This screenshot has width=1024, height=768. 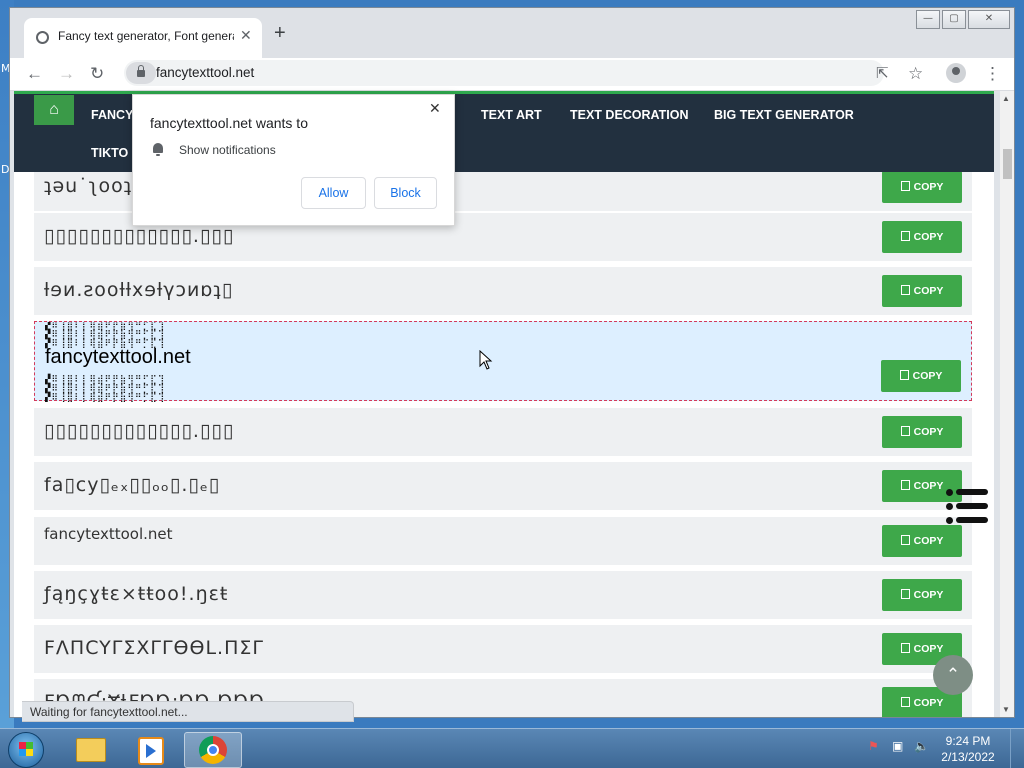 What do you see at coordinates (90, 749) in the screenshot?
I see `taskbar-explorer` at bounding box center [90, 749].